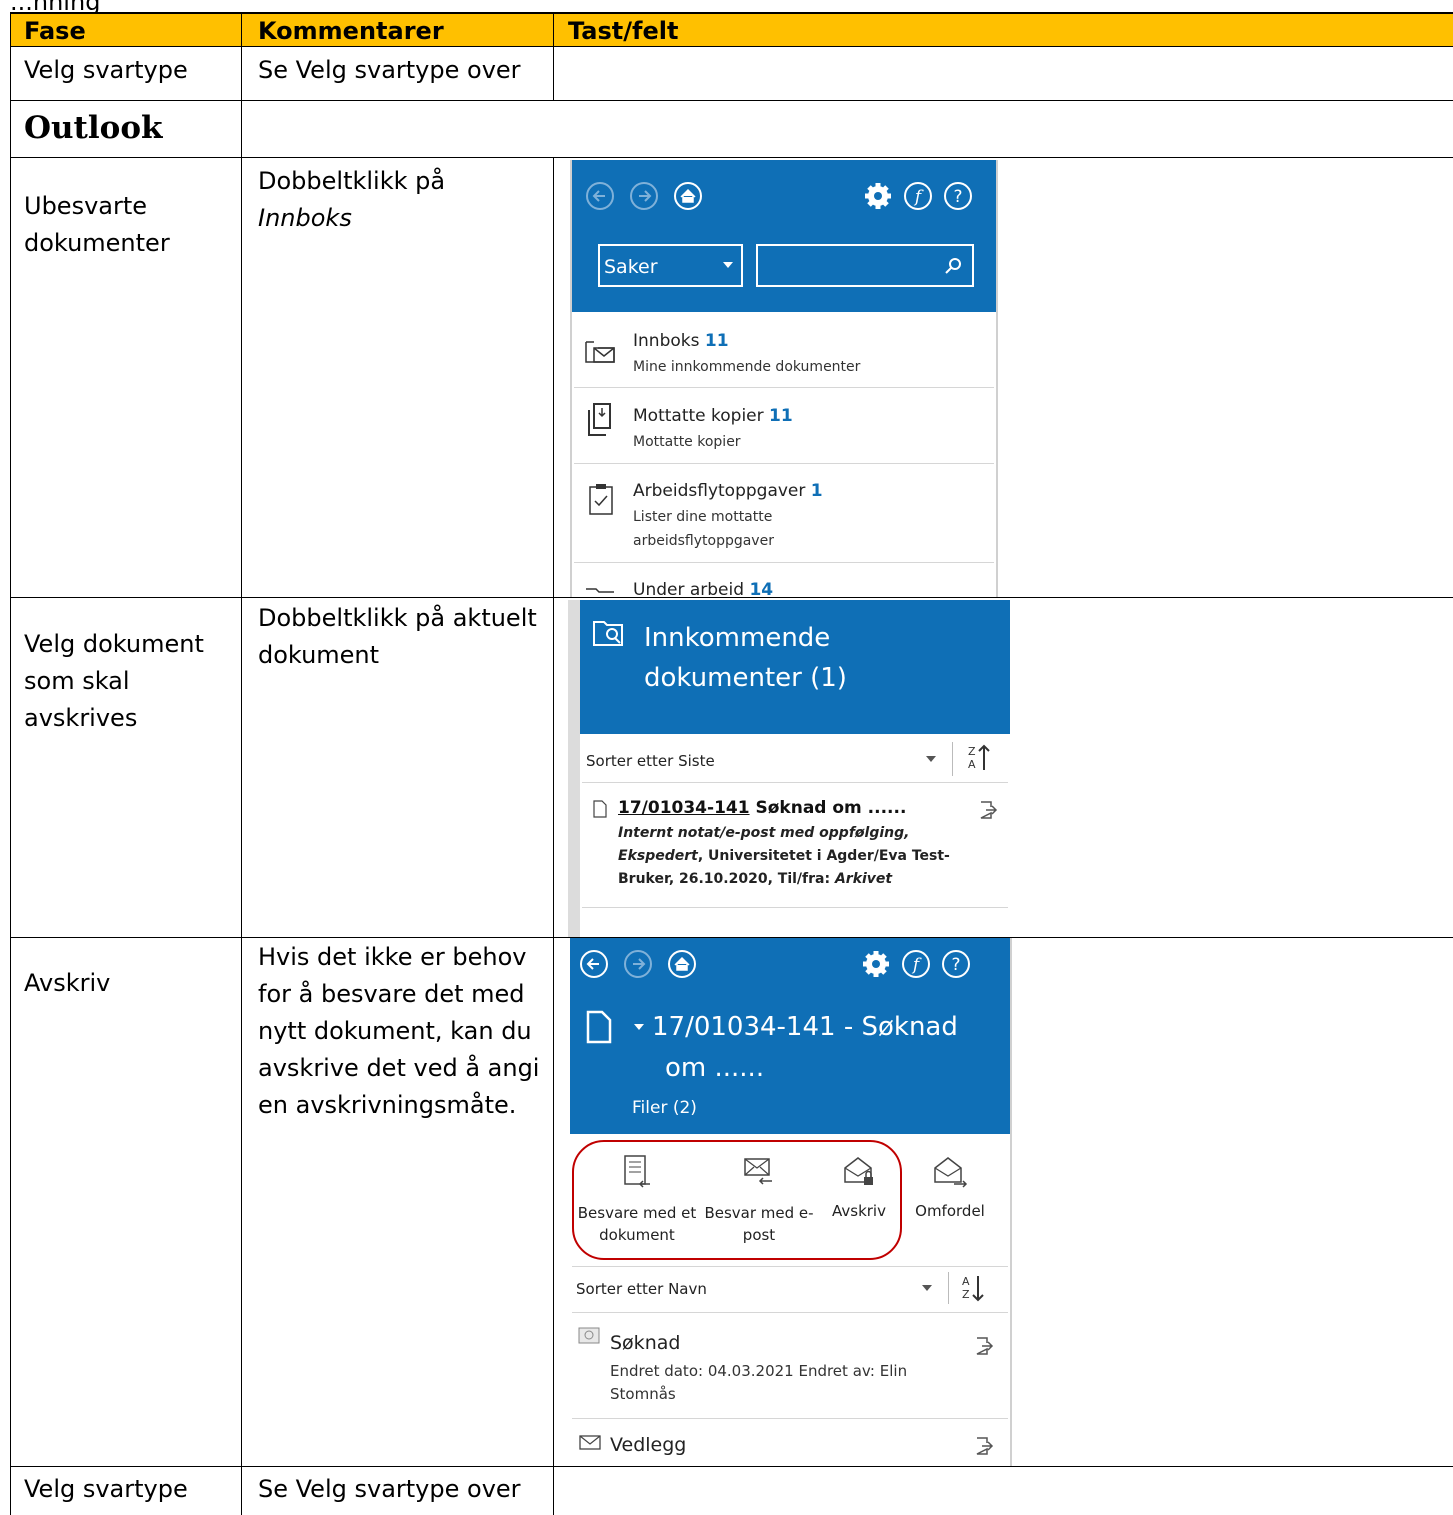 The height and width of the screenshot is (1515, 1453). What do you see at coordinates (600, 590) in the screenshot?
I see `folder-icon` at bounding box center [600, 590].